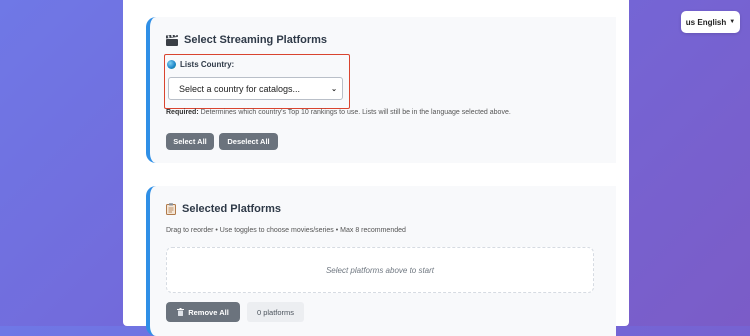 The image size is (750, 336). Describe the element at coordinates (171, 64) in the screenshot. I see `globe-icon` at that location.